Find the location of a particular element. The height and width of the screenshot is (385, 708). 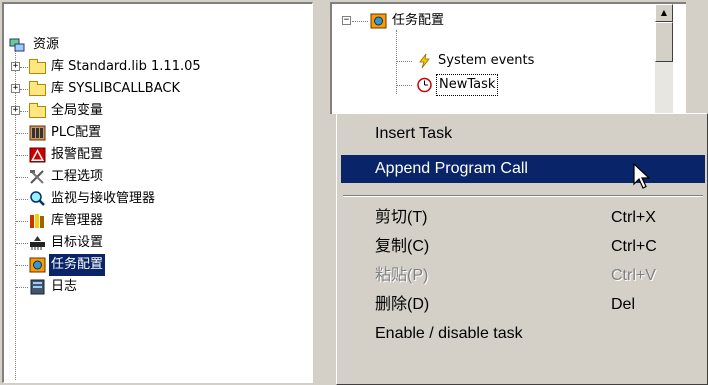

scroll-thumb is located at coordinates (664, 42).